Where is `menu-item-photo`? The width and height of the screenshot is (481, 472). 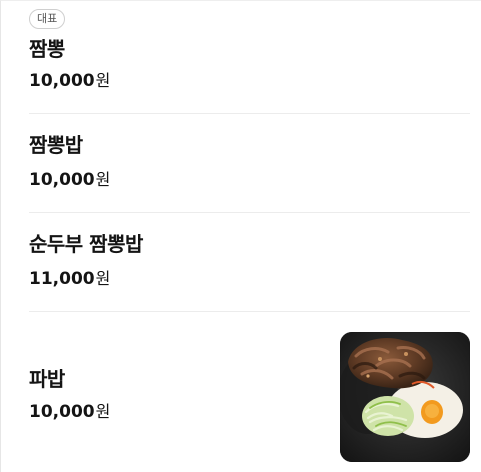 menu-item-photo is located at coordinates (405, 397).